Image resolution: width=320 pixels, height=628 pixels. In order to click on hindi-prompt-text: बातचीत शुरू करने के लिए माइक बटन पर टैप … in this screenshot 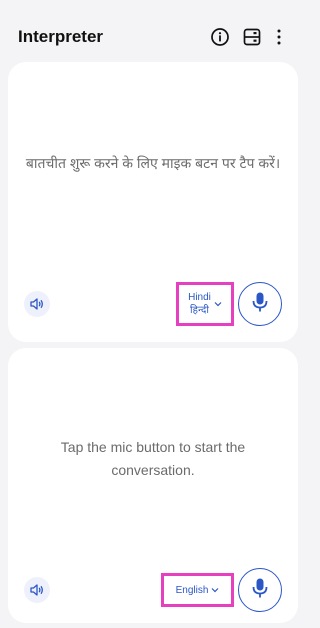, I will do `click(153, 163)`.